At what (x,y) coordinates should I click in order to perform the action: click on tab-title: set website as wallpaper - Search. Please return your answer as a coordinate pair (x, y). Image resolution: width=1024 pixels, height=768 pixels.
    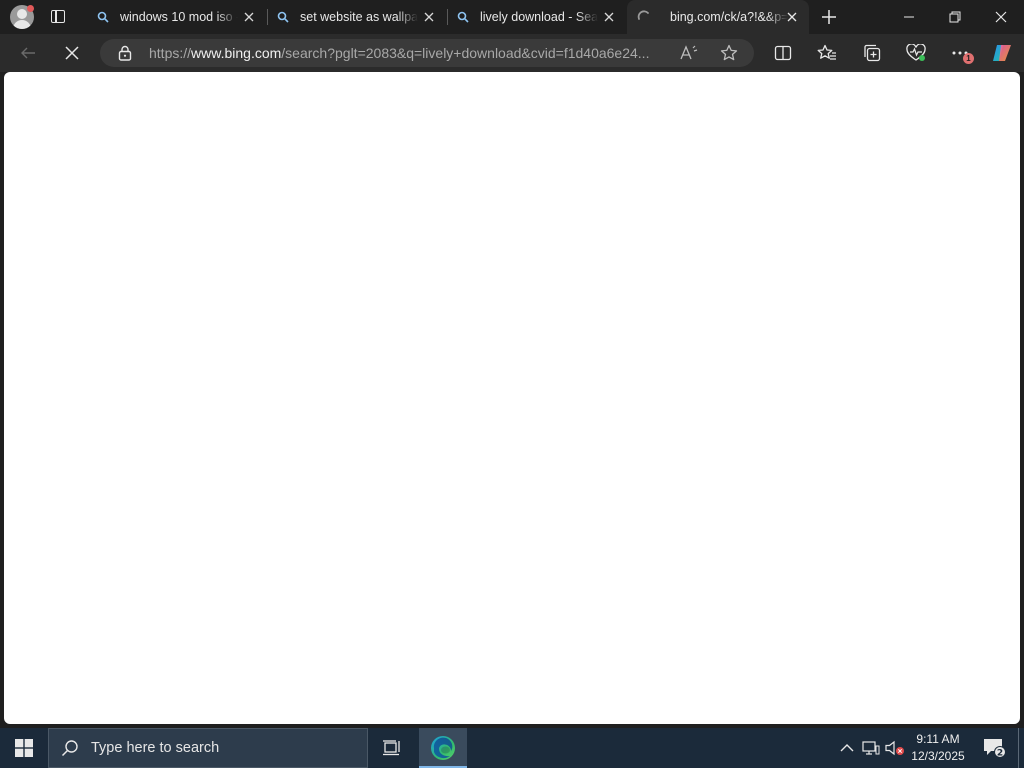
    Looking at the image, I should click on (359, 17).